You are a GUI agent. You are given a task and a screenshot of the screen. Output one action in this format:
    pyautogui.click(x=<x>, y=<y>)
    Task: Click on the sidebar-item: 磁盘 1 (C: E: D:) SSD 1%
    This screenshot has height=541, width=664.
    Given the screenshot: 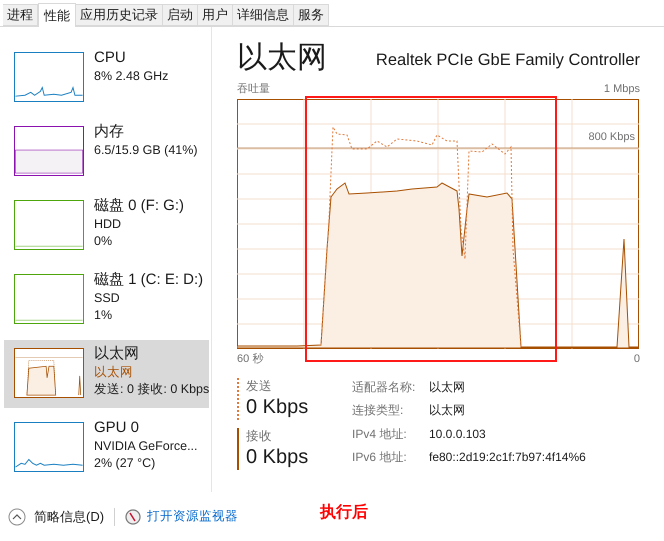 What is the action you would take?
    pyautogui.click(x=106, y=300)
    